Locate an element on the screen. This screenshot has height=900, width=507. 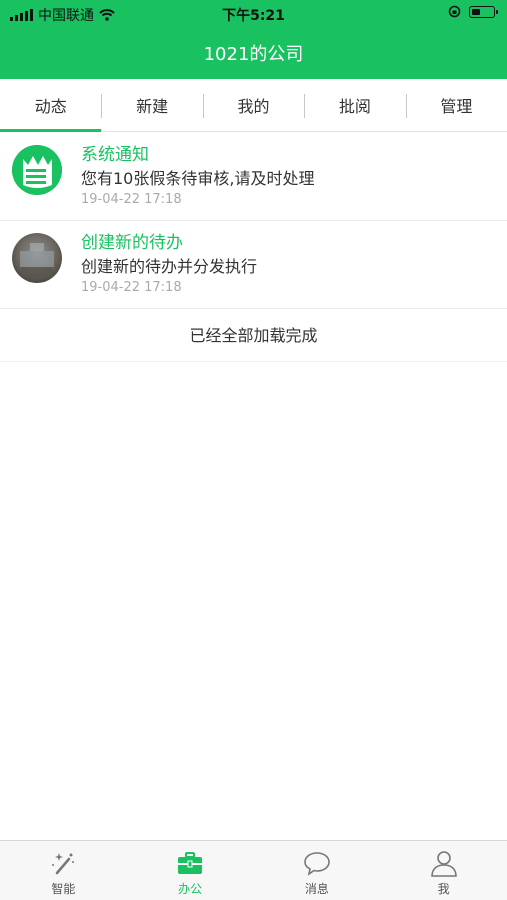
tab-manage: 管理 is located at coordinates (456, 105).